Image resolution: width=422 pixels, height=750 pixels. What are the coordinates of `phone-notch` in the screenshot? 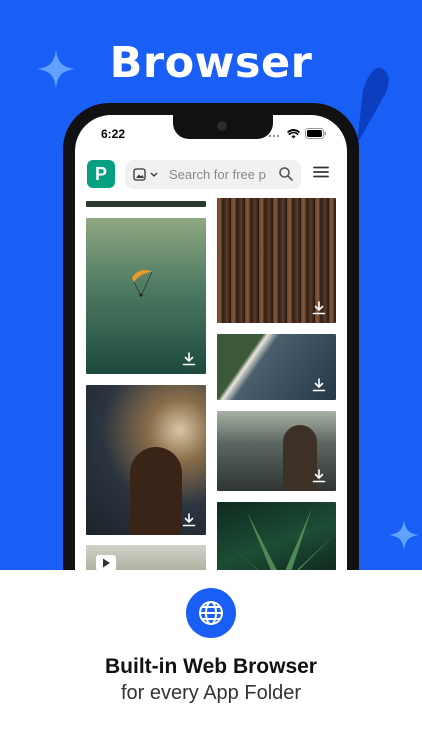 It's located at (223, 127).